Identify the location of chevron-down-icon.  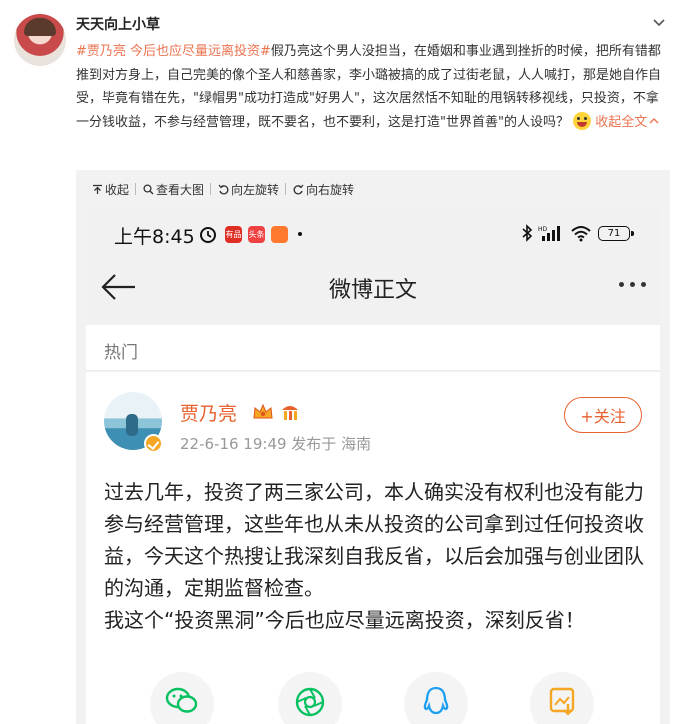
(659, 22).